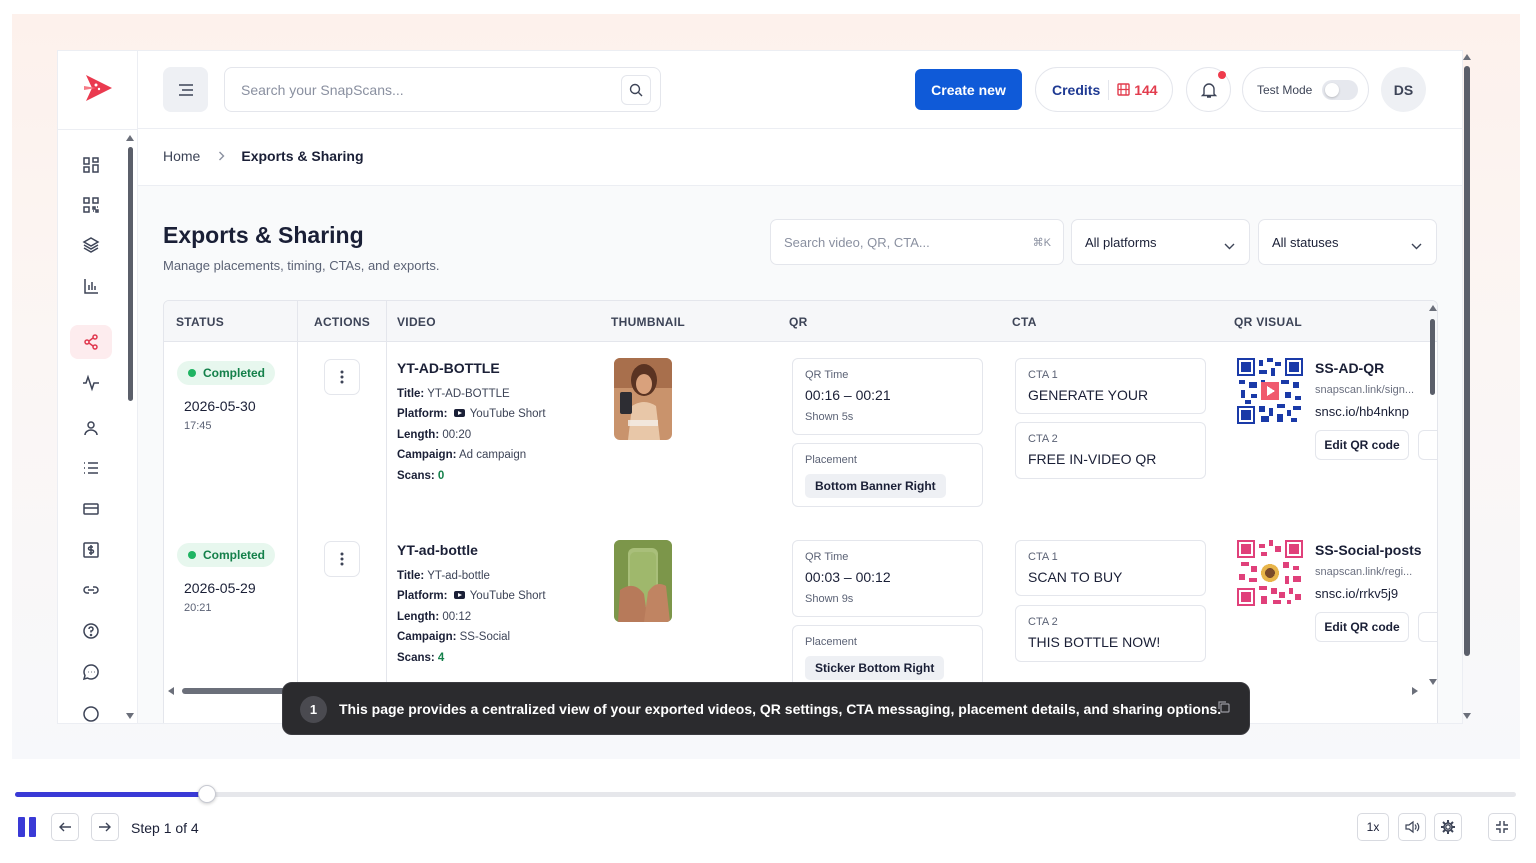 The width and height of the screenshot is (1536, 863). What do you see at coordinates (1403, 89) in the screenshot?
I see `user-avatar: DS` at bounding box center [1403, 89].